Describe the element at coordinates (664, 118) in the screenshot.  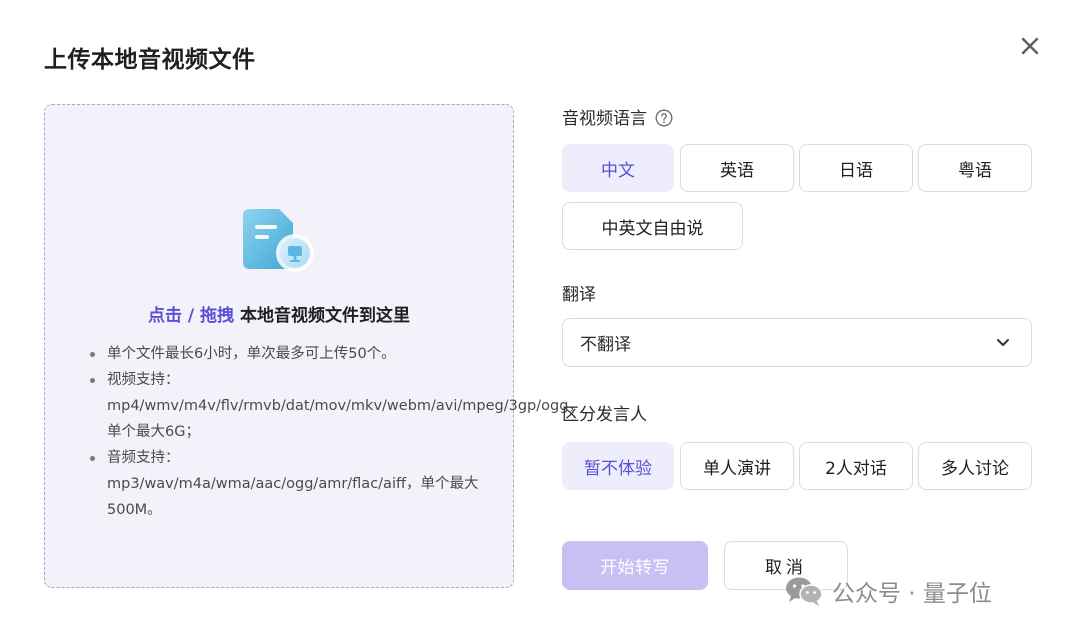
I see `question-circle-icon` at that location.